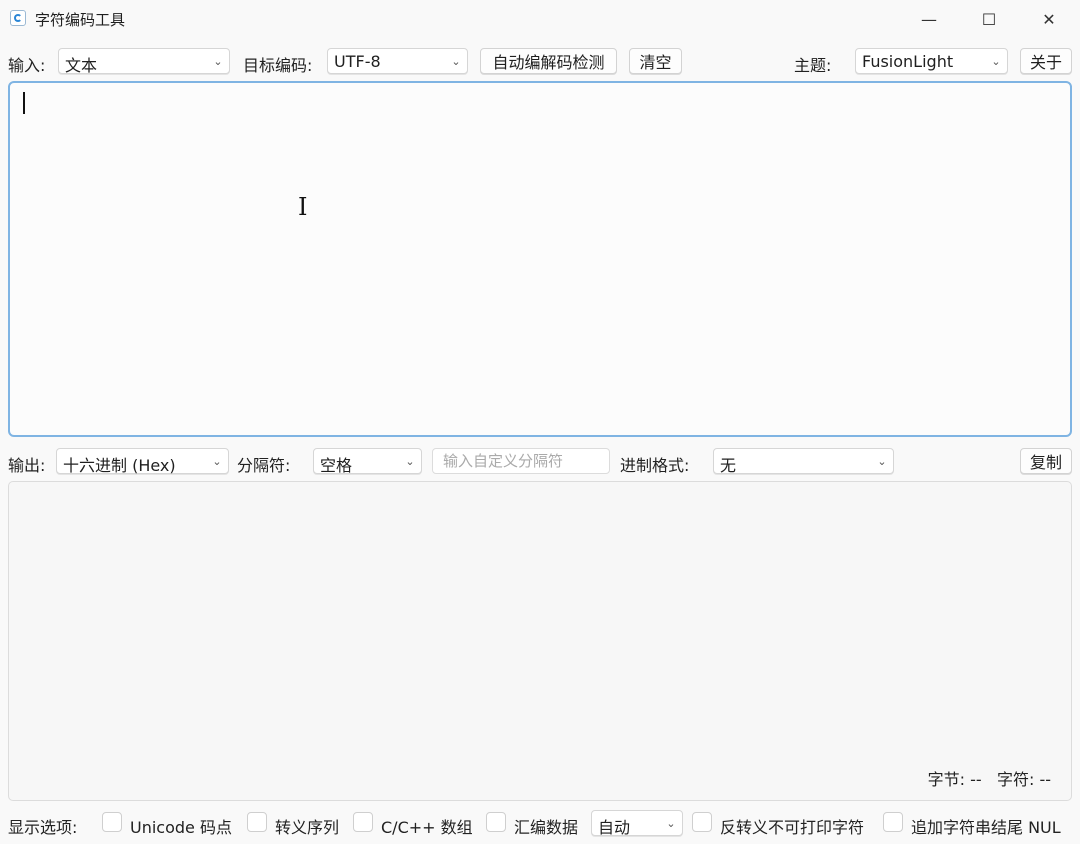  Describe the element at coordinates (989, 19) in the screenshot. I see `maximize-button: ☐` at that location.